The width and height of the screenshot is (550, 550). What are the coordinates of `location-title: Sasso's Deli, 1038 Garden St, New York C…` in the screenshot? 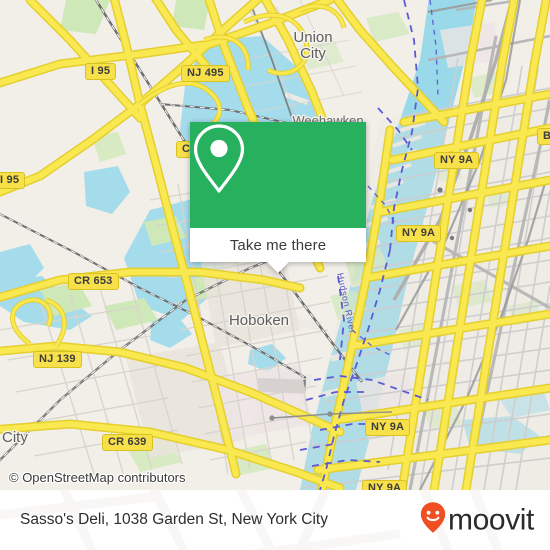 It's located at (174, 519).